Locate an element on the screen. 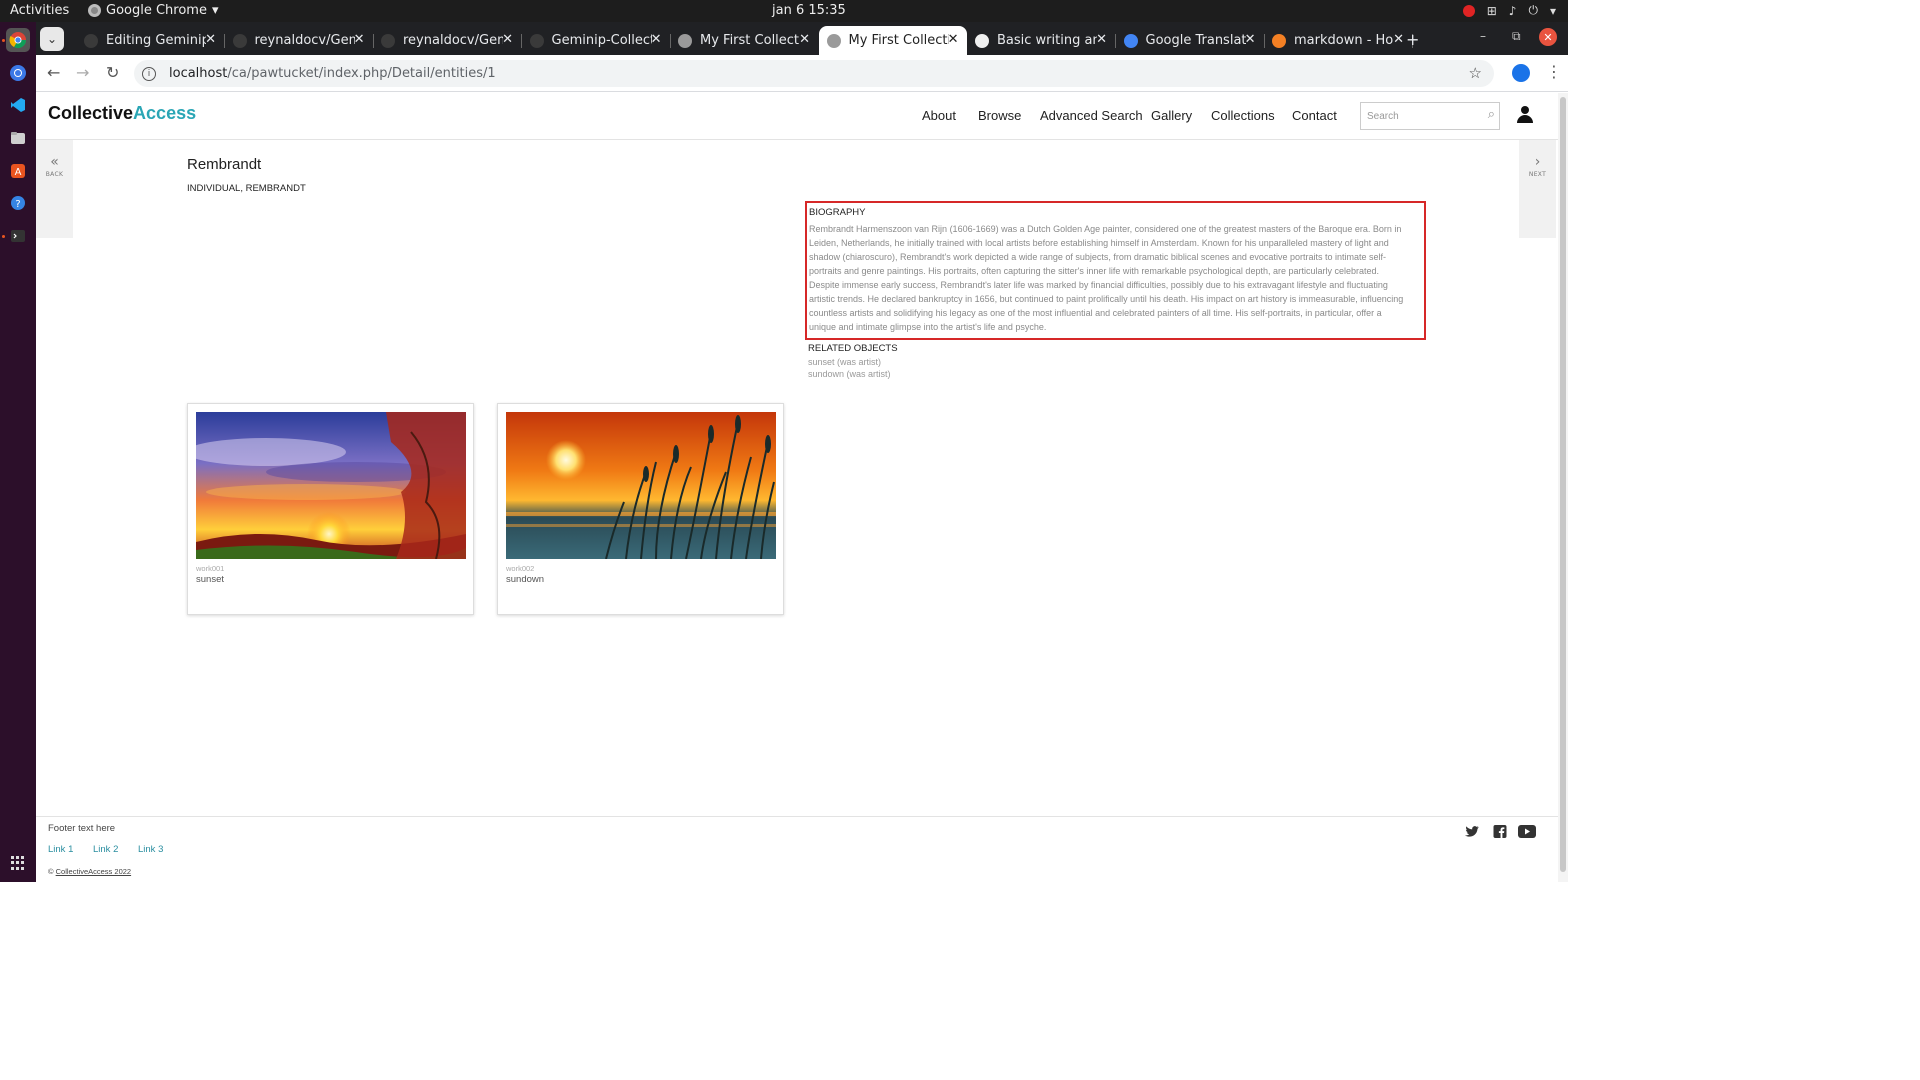 This screenshot has height=1080, width=1920. browser-tab: Editing Geminip ✕ is located at coordinates (150, 40).